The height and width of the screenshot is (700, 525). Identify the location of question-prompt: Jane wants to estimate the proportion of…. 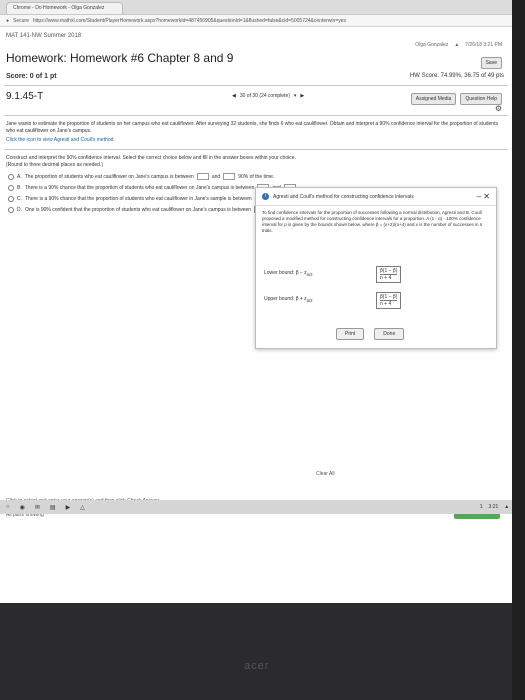
(252, 127).